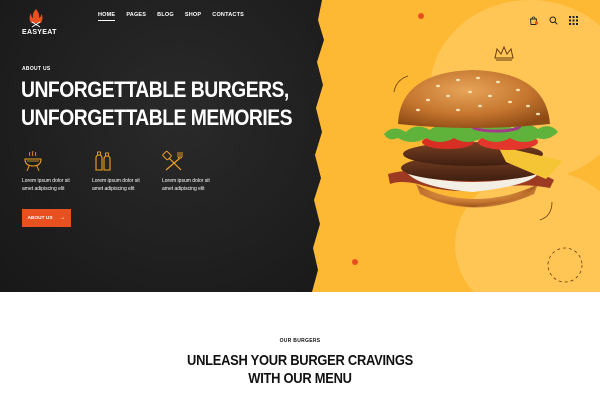 Image resolution: width=600 pixels, height=400 pixels. I want to click on flame-forks-icon, so click(36, 18).